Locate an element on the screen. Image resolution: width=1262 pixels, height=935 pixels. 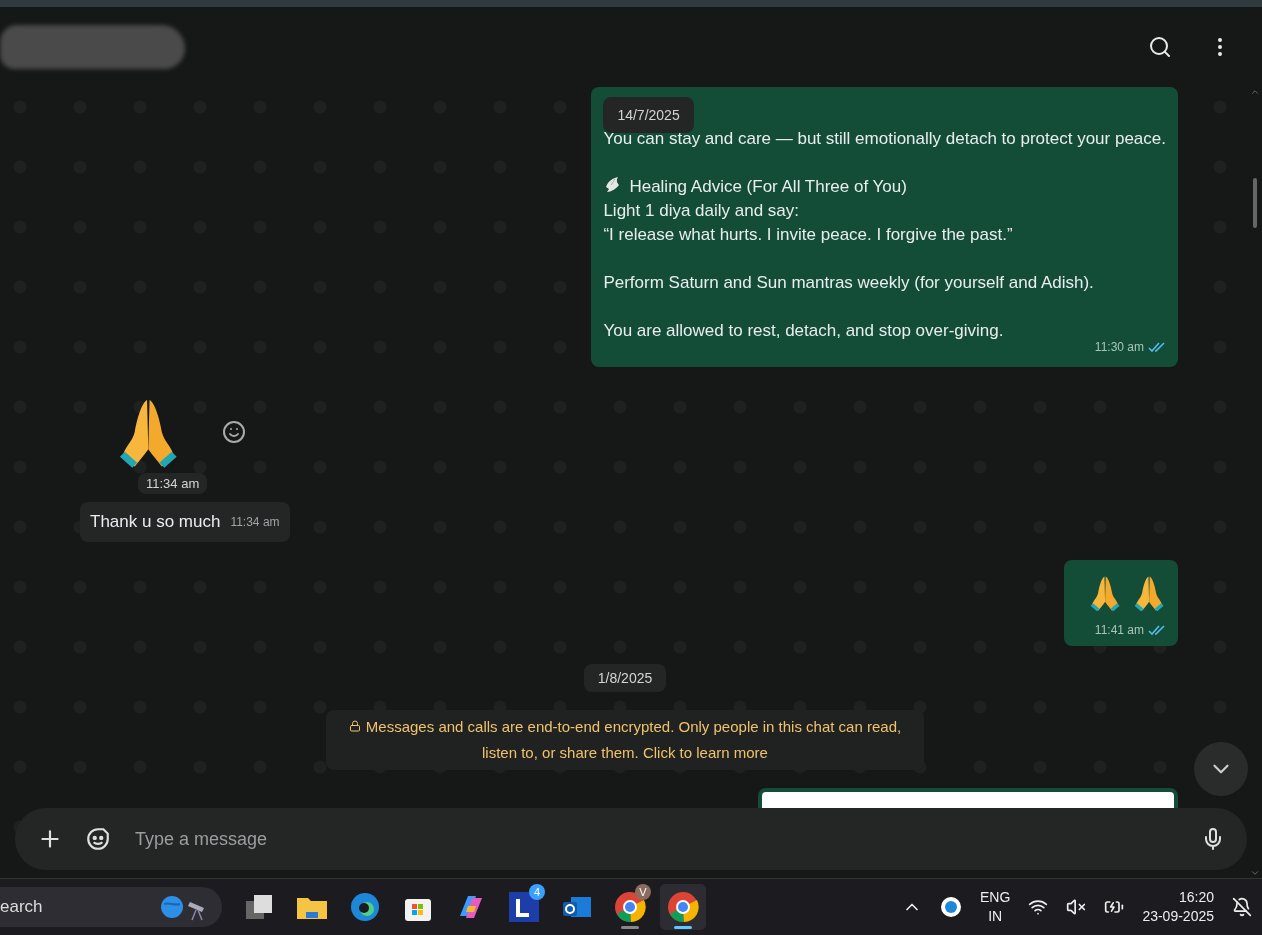
muted-speaker-icon is located at coordinates (1076, 907).